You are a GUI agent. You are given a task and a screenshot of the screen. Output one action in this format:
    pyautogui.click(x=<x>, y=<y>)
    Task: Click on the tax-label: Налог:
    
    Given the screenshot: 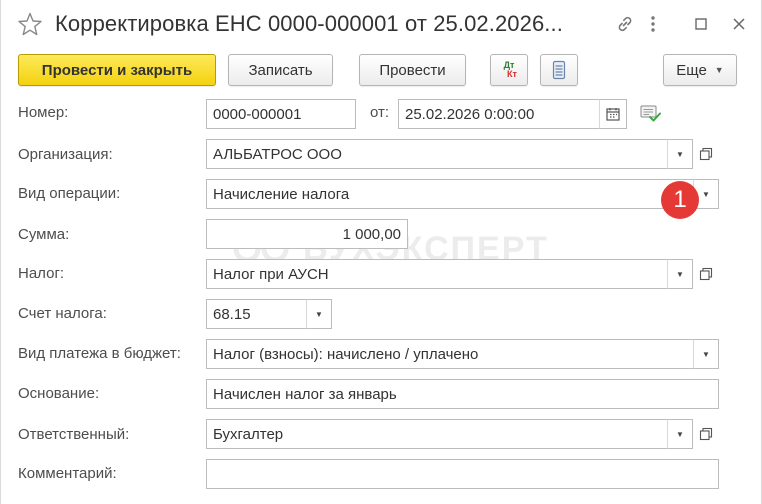 What is the action you would take?
    pyautogui.click(x=41, y=273)
    